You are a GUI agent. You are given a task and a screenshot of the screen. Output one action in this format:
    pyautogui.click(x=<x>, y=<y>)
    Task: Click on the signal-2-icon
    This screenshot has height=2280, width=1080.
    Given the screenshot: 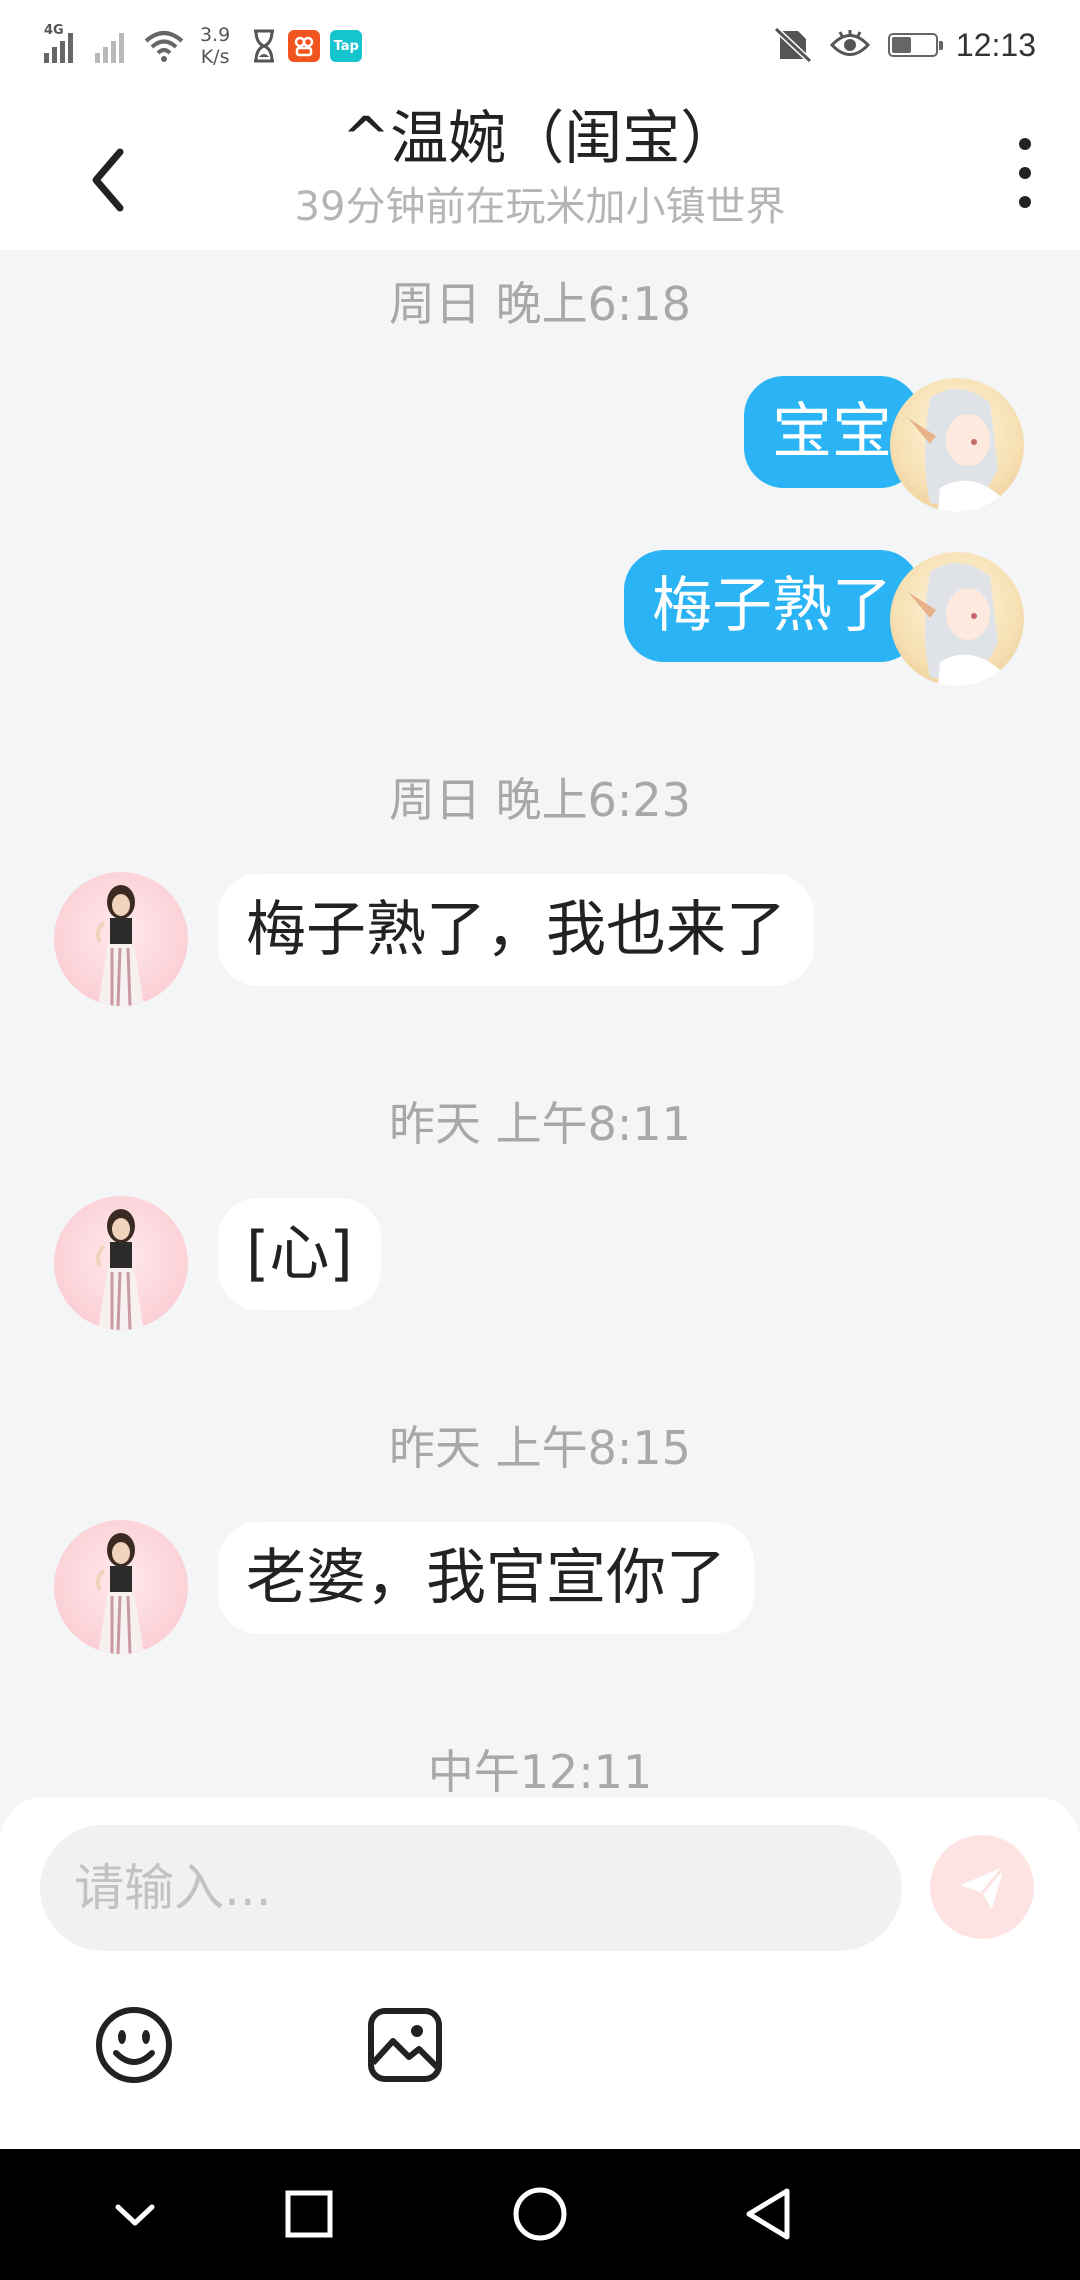 What is the action you would take?
    pyautogui.click(x=109, y=46)
    